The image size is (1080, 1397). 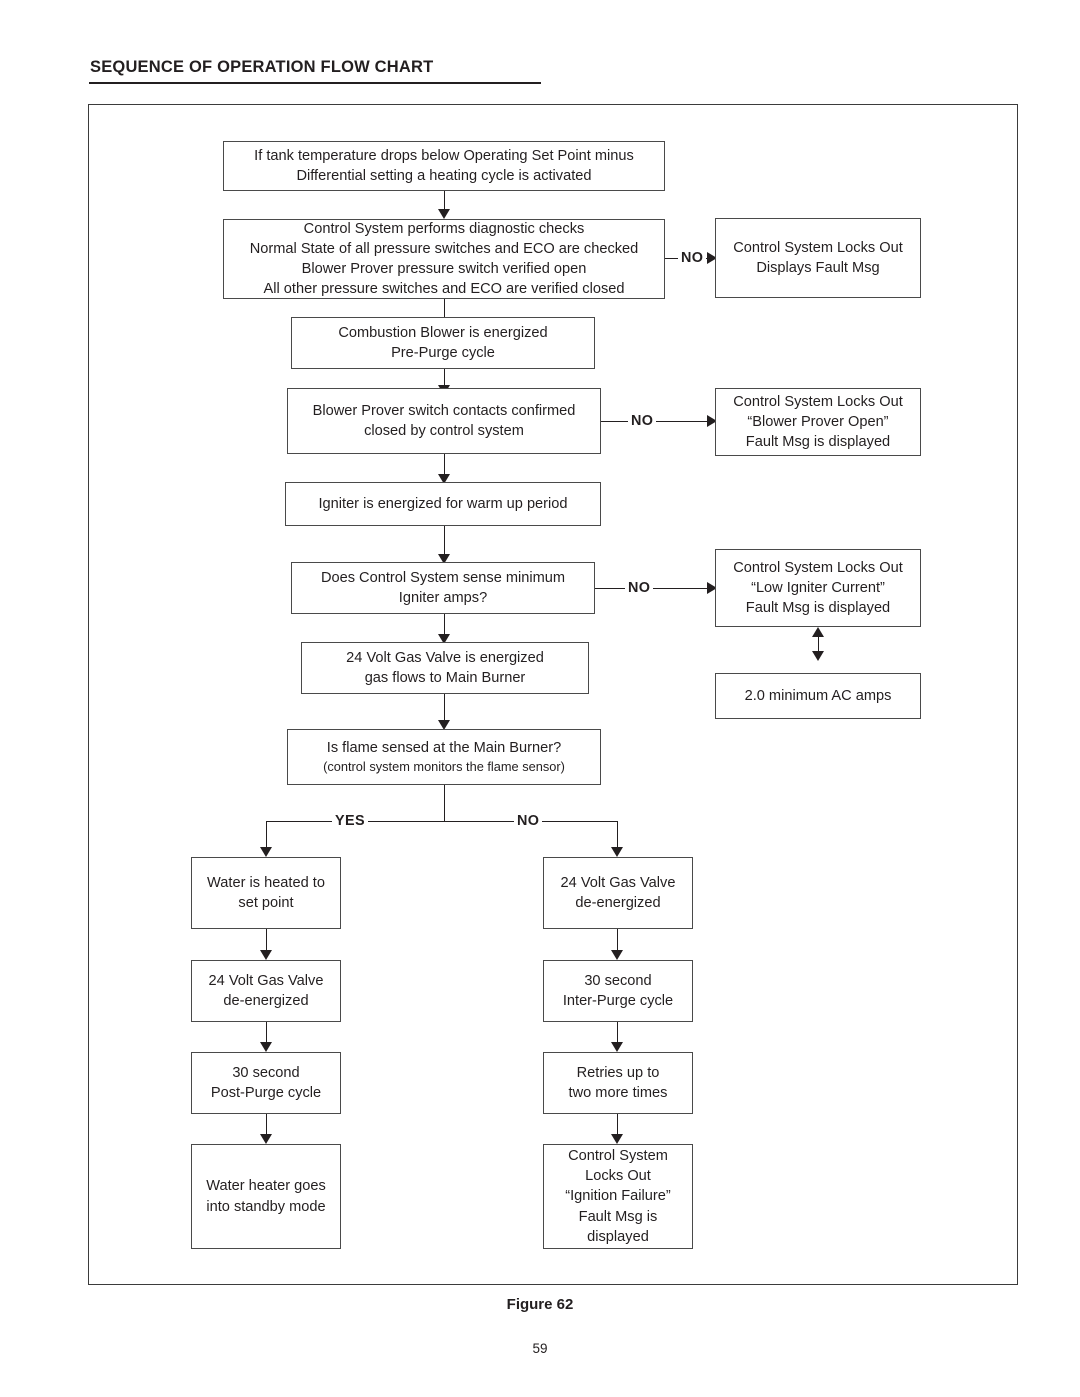 What do you see at coordinates (540, 1304) in the screenshot?
I see `figure-caption: Figure 62` at bounding box center [540, 1304].